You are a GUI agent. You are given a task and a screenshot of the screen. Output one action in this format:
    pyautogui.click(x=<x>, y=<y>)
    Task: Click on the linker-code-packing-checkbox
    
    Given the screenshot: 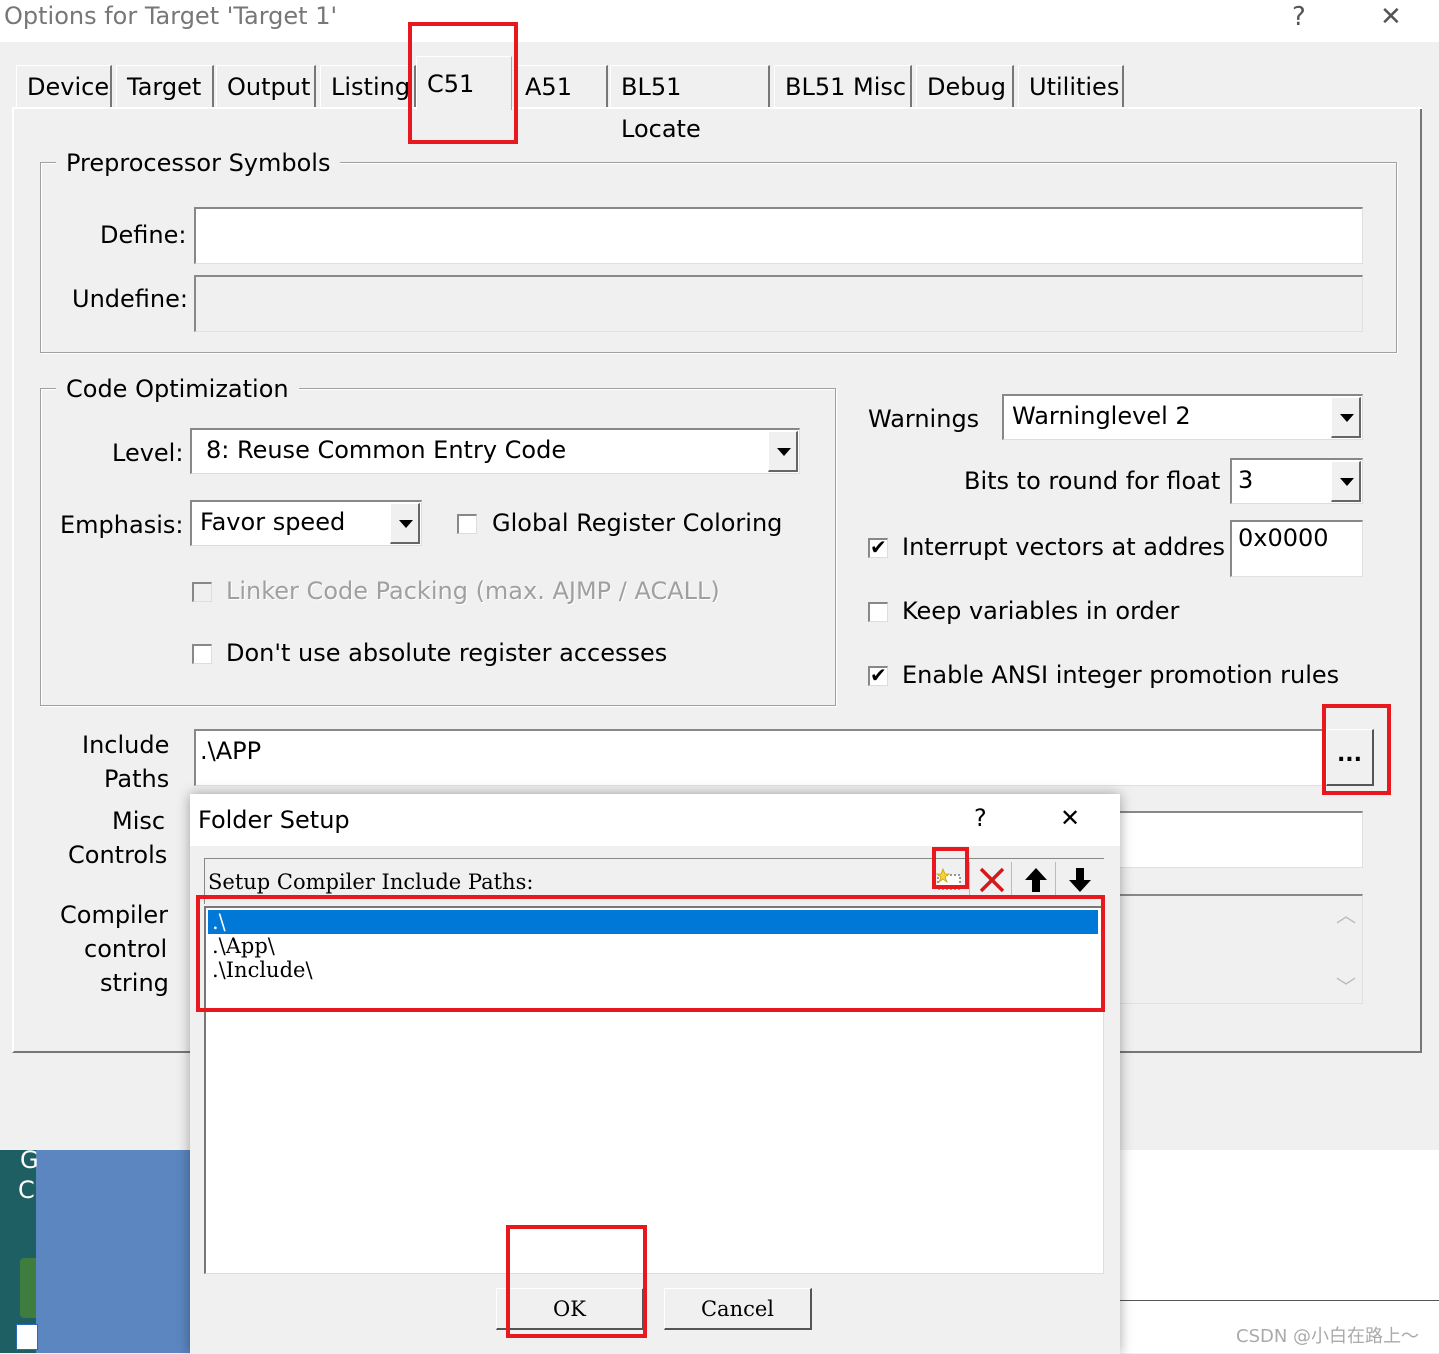 What is the action you would take?
    pyautogui.click(x=202, y=592)
    